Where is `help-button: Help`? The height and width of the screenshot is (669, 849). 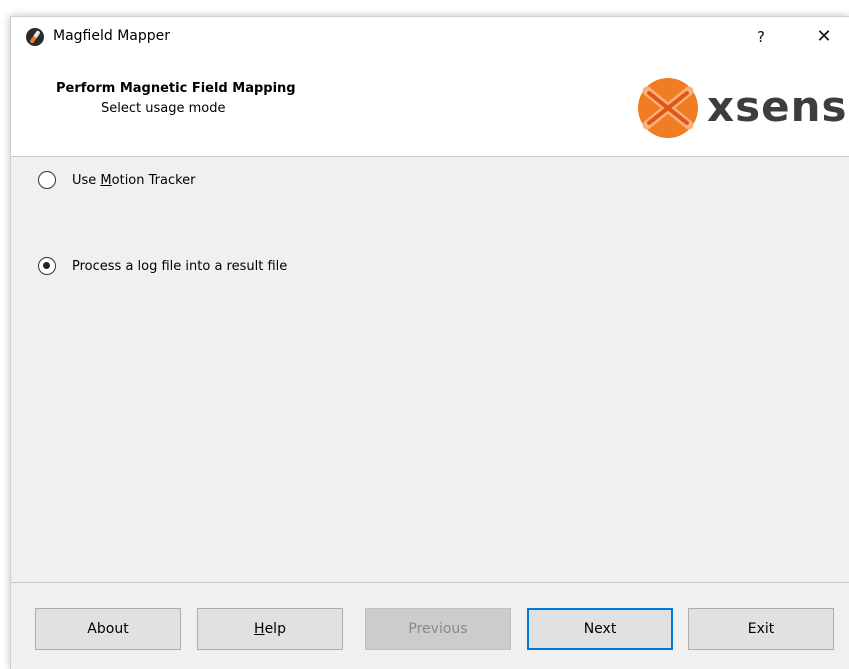 help-button: Help is located at coordinates (270, 629).